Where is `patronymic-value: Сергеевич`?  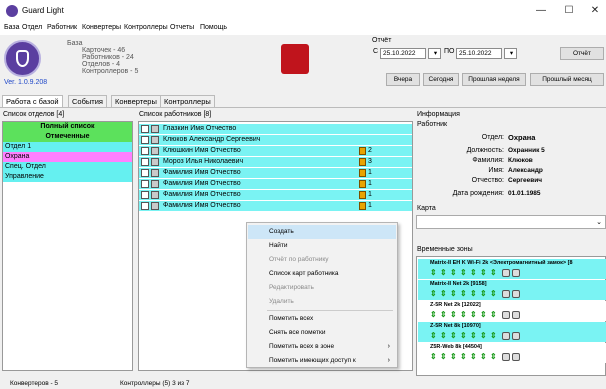
patronymic-value: Сергеевич is located at coordinates (525, 180).